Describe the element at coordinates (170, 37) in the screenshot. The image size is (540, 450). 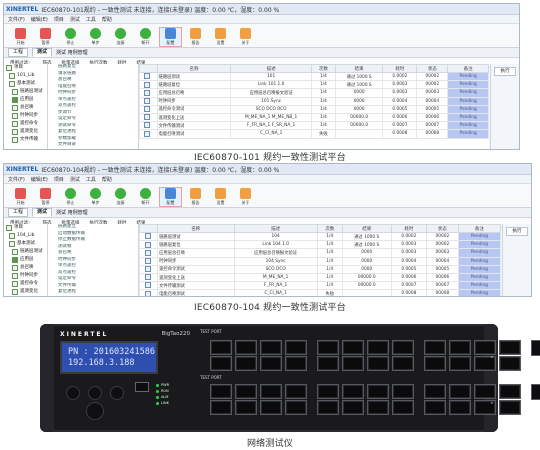
I see `toolbar-button: 配置` at that location.